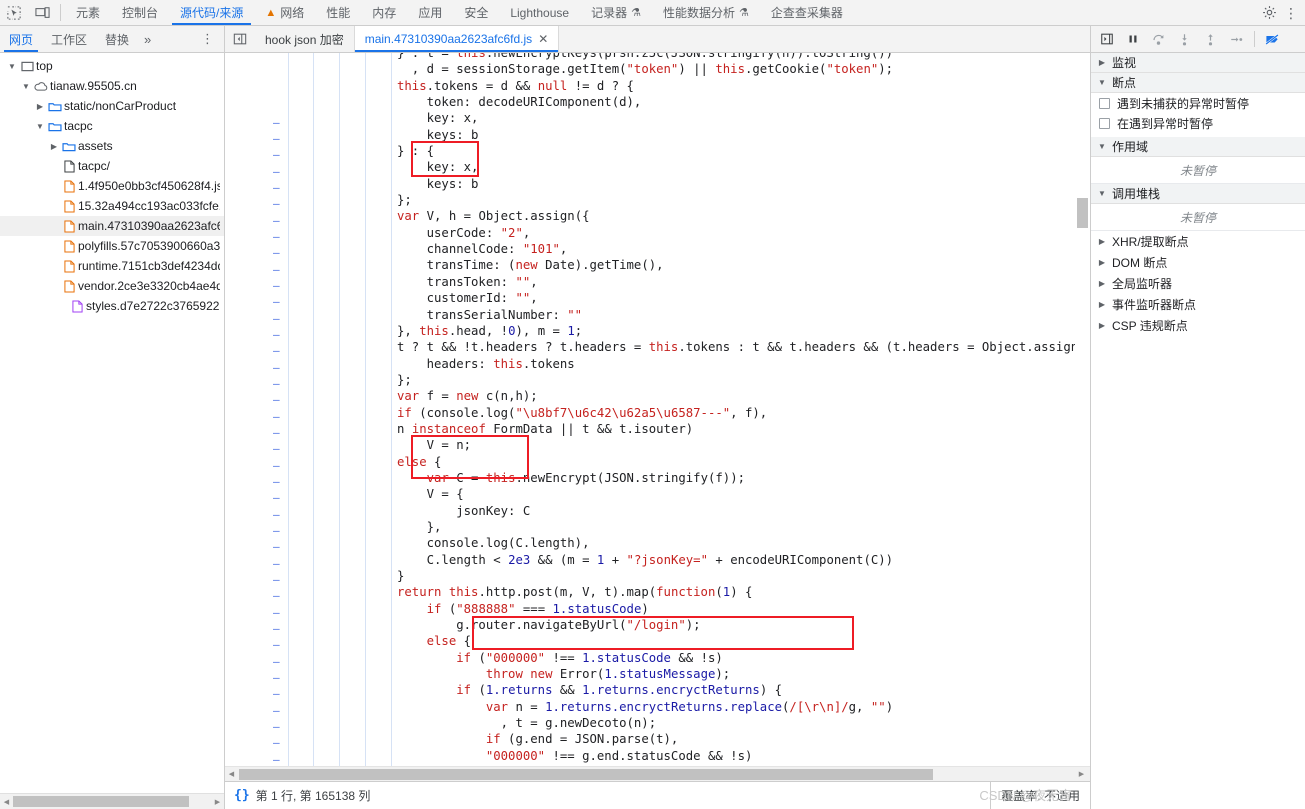 The width and height of the screenshot is (1305, 809). Describe the element at coordinates (112, 306) in the screenshot. I see `tree-item-css-styles: styles.d7e2722c37659225c2` at that location.